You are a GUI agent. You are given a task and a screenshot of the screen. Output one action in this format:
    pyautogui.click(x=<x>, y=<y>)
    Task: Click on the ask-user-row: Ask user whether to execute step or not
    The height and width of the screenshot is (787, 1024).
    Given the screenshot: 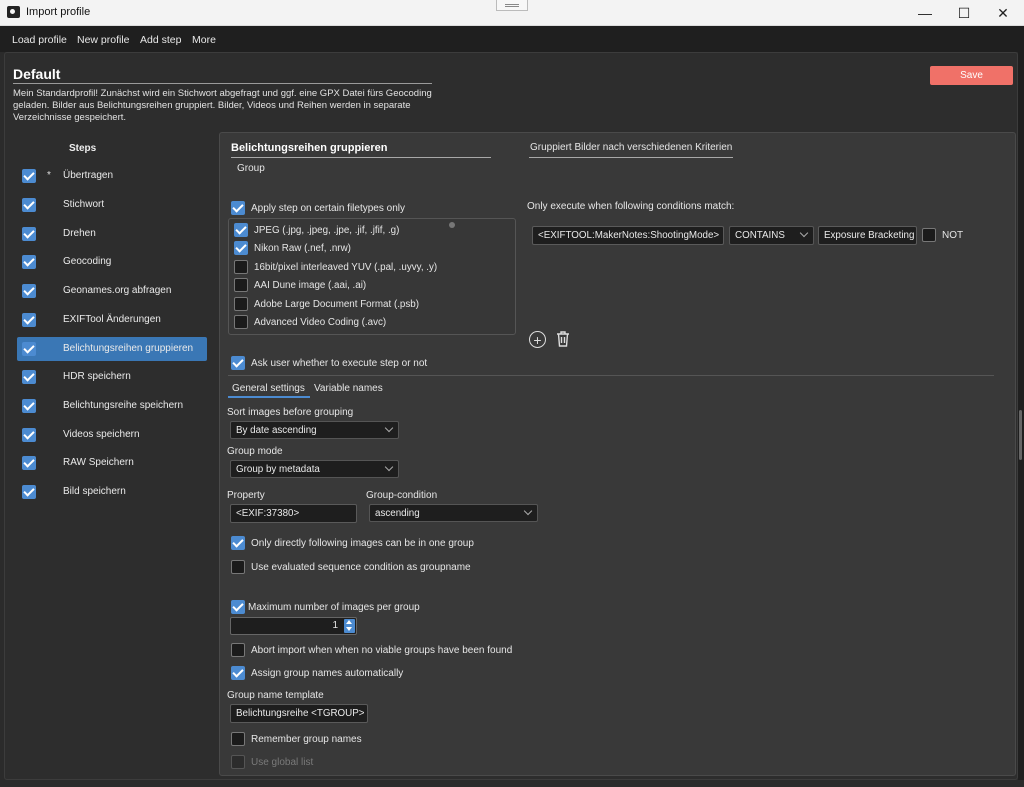 What is the action you would take?
    pyautogui.click(x=329, y=363)
    